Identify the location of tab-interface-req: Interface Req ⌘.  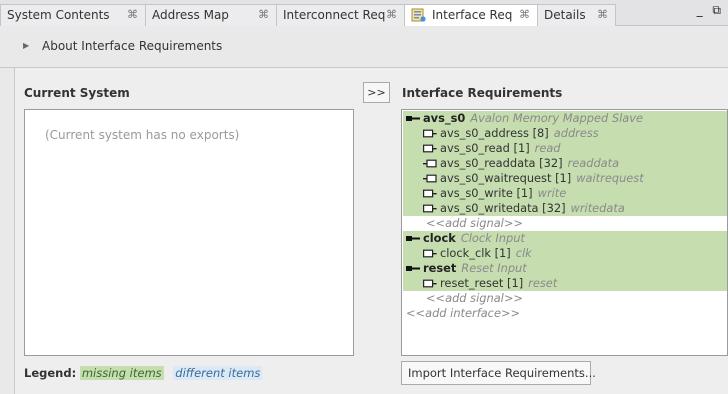
(471, 15).